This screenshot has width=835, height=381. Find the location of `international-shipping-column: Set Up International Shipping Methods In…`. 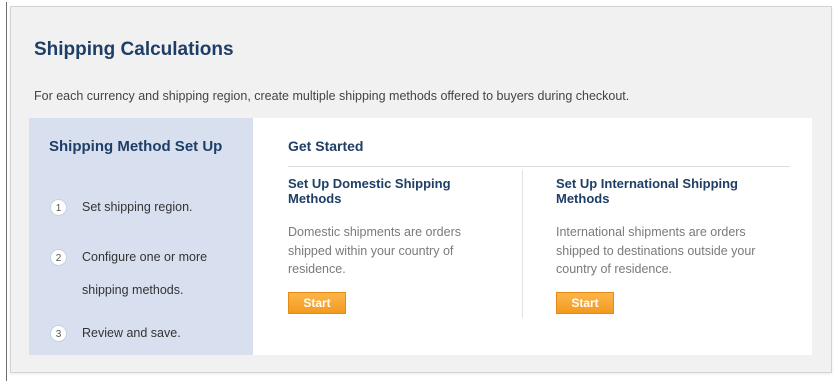

international-shipping-column: Set Up International Shipping Methods In… is located at coordinates (671, 245).